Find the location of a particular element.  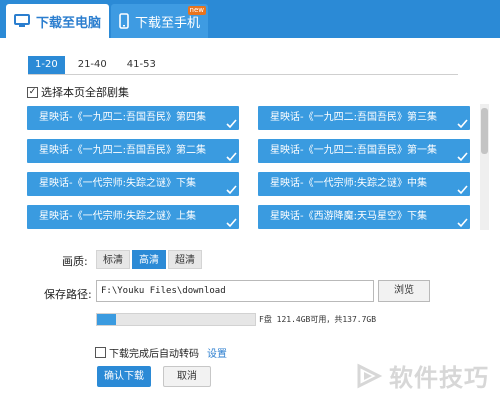

range-tab-41-53: 41-53 is located at coordinates (141, 65).